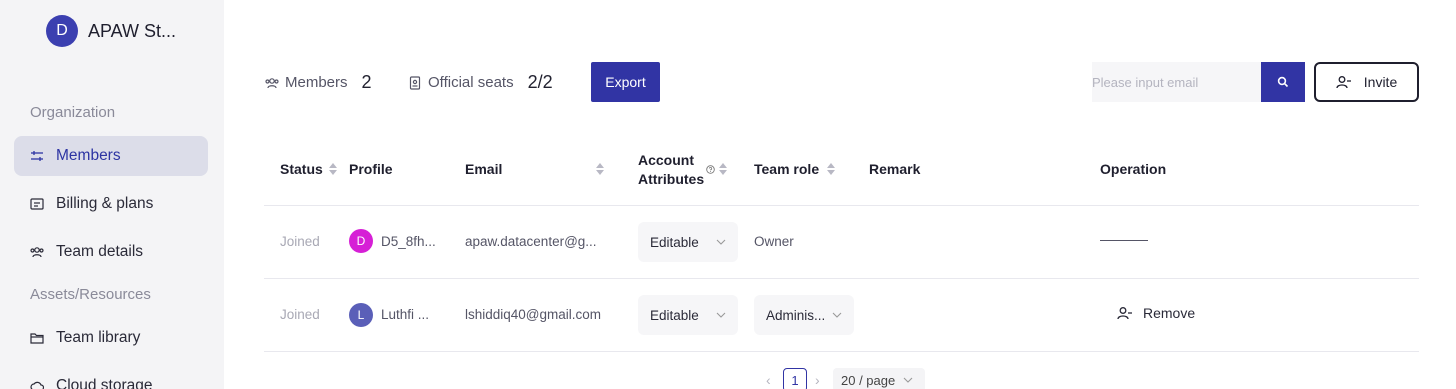  I want to click on invite-button: Invite, so click(1366, 82).